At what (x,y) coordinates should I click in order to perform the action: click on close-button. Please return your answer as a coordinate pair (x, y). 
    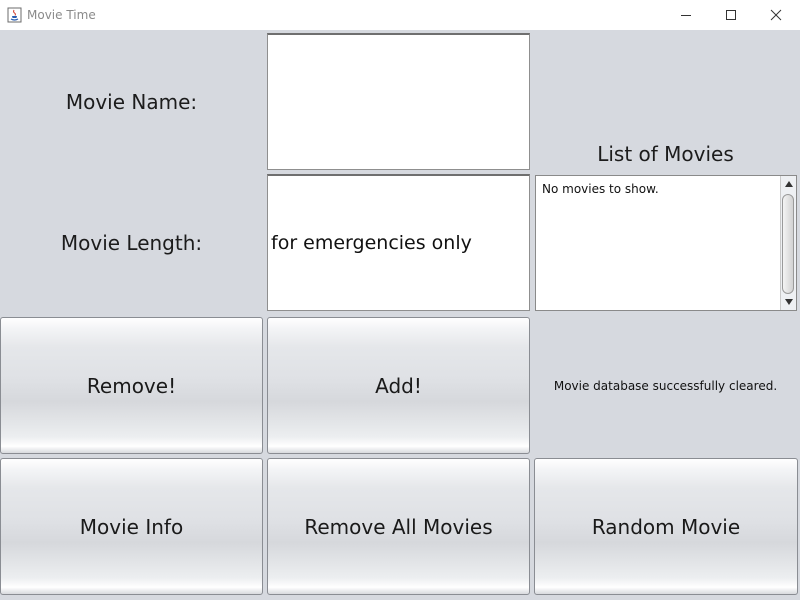
    Looking at the image, I should click on (776, 15).